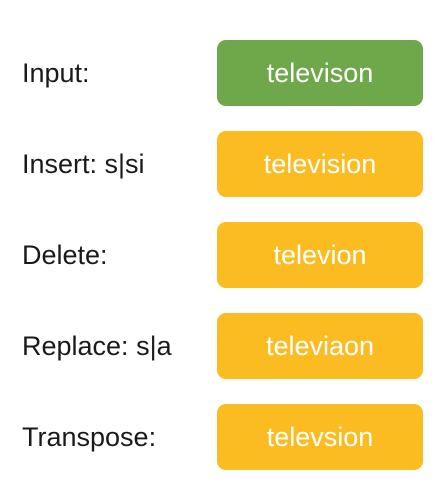 The width and height of the screenshot is (446, 490). I want to click on row-input: Input: televison, so click(223, 73).